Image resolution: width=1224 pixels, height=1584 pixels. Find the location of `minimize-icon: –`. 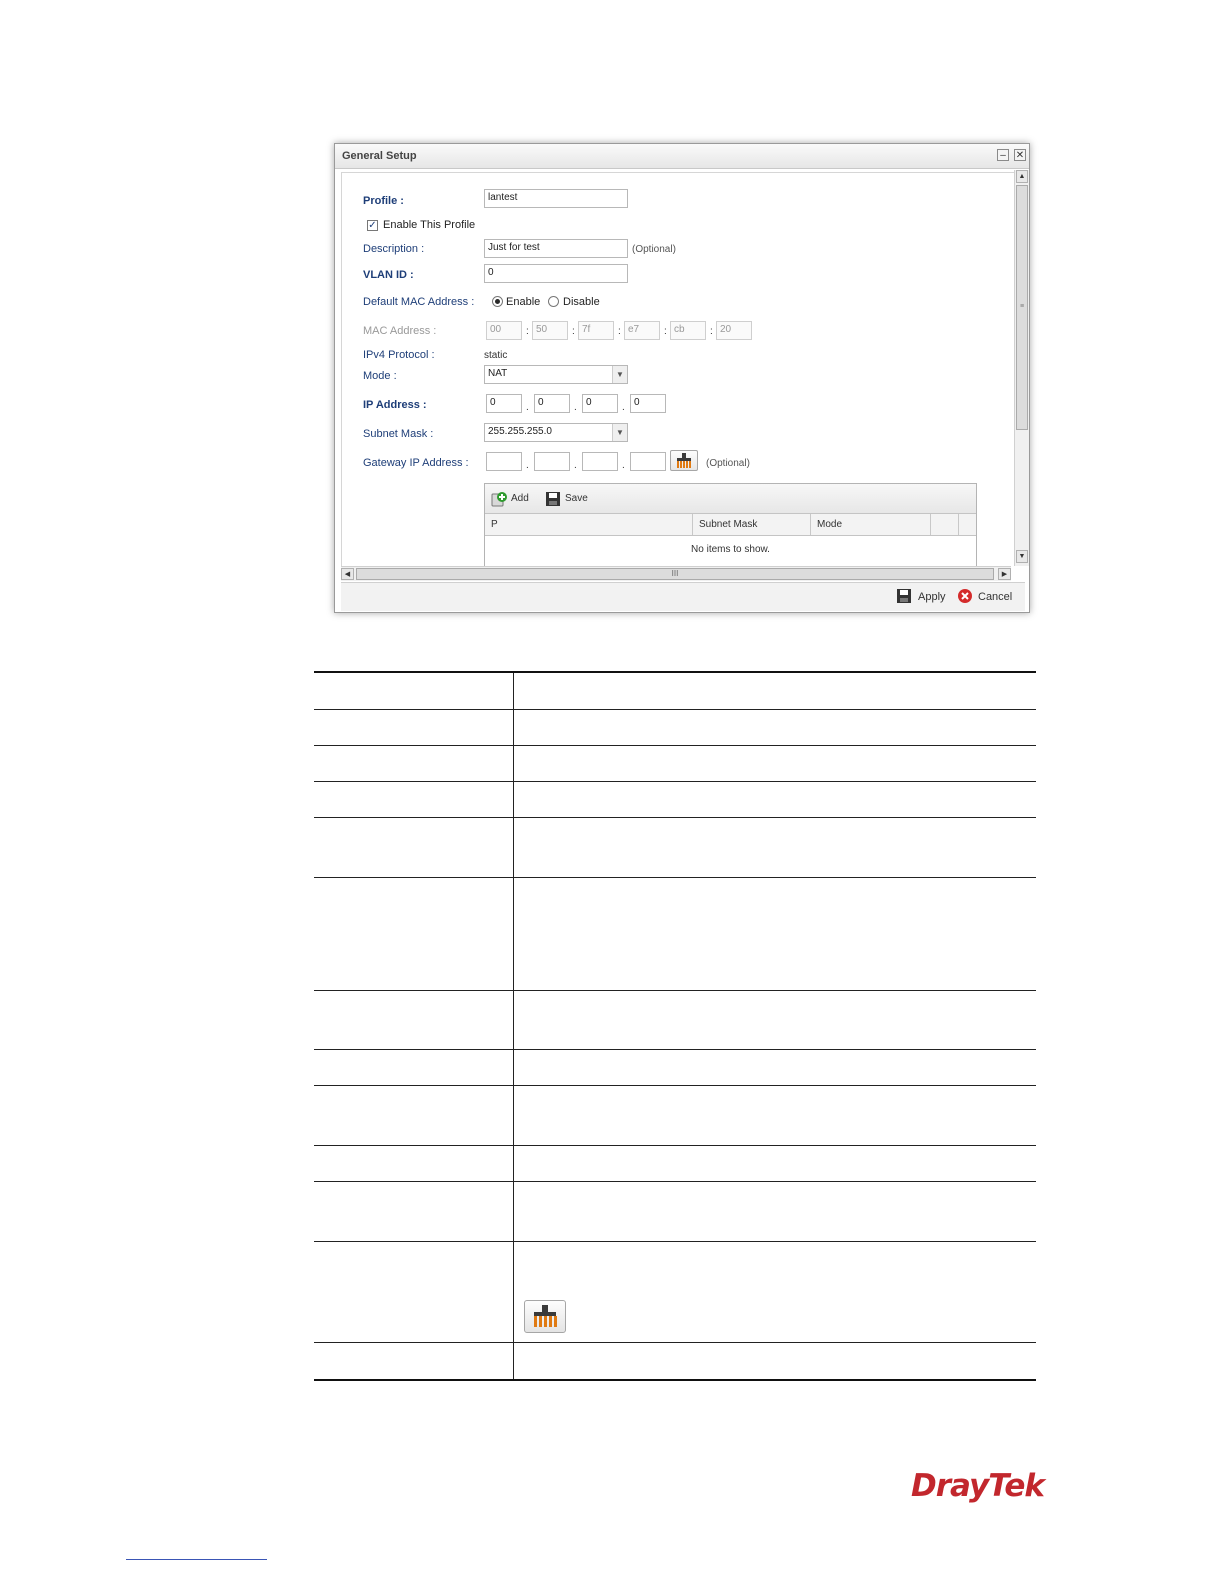

minimize-icon: – is located at coordinates (1003, 155).